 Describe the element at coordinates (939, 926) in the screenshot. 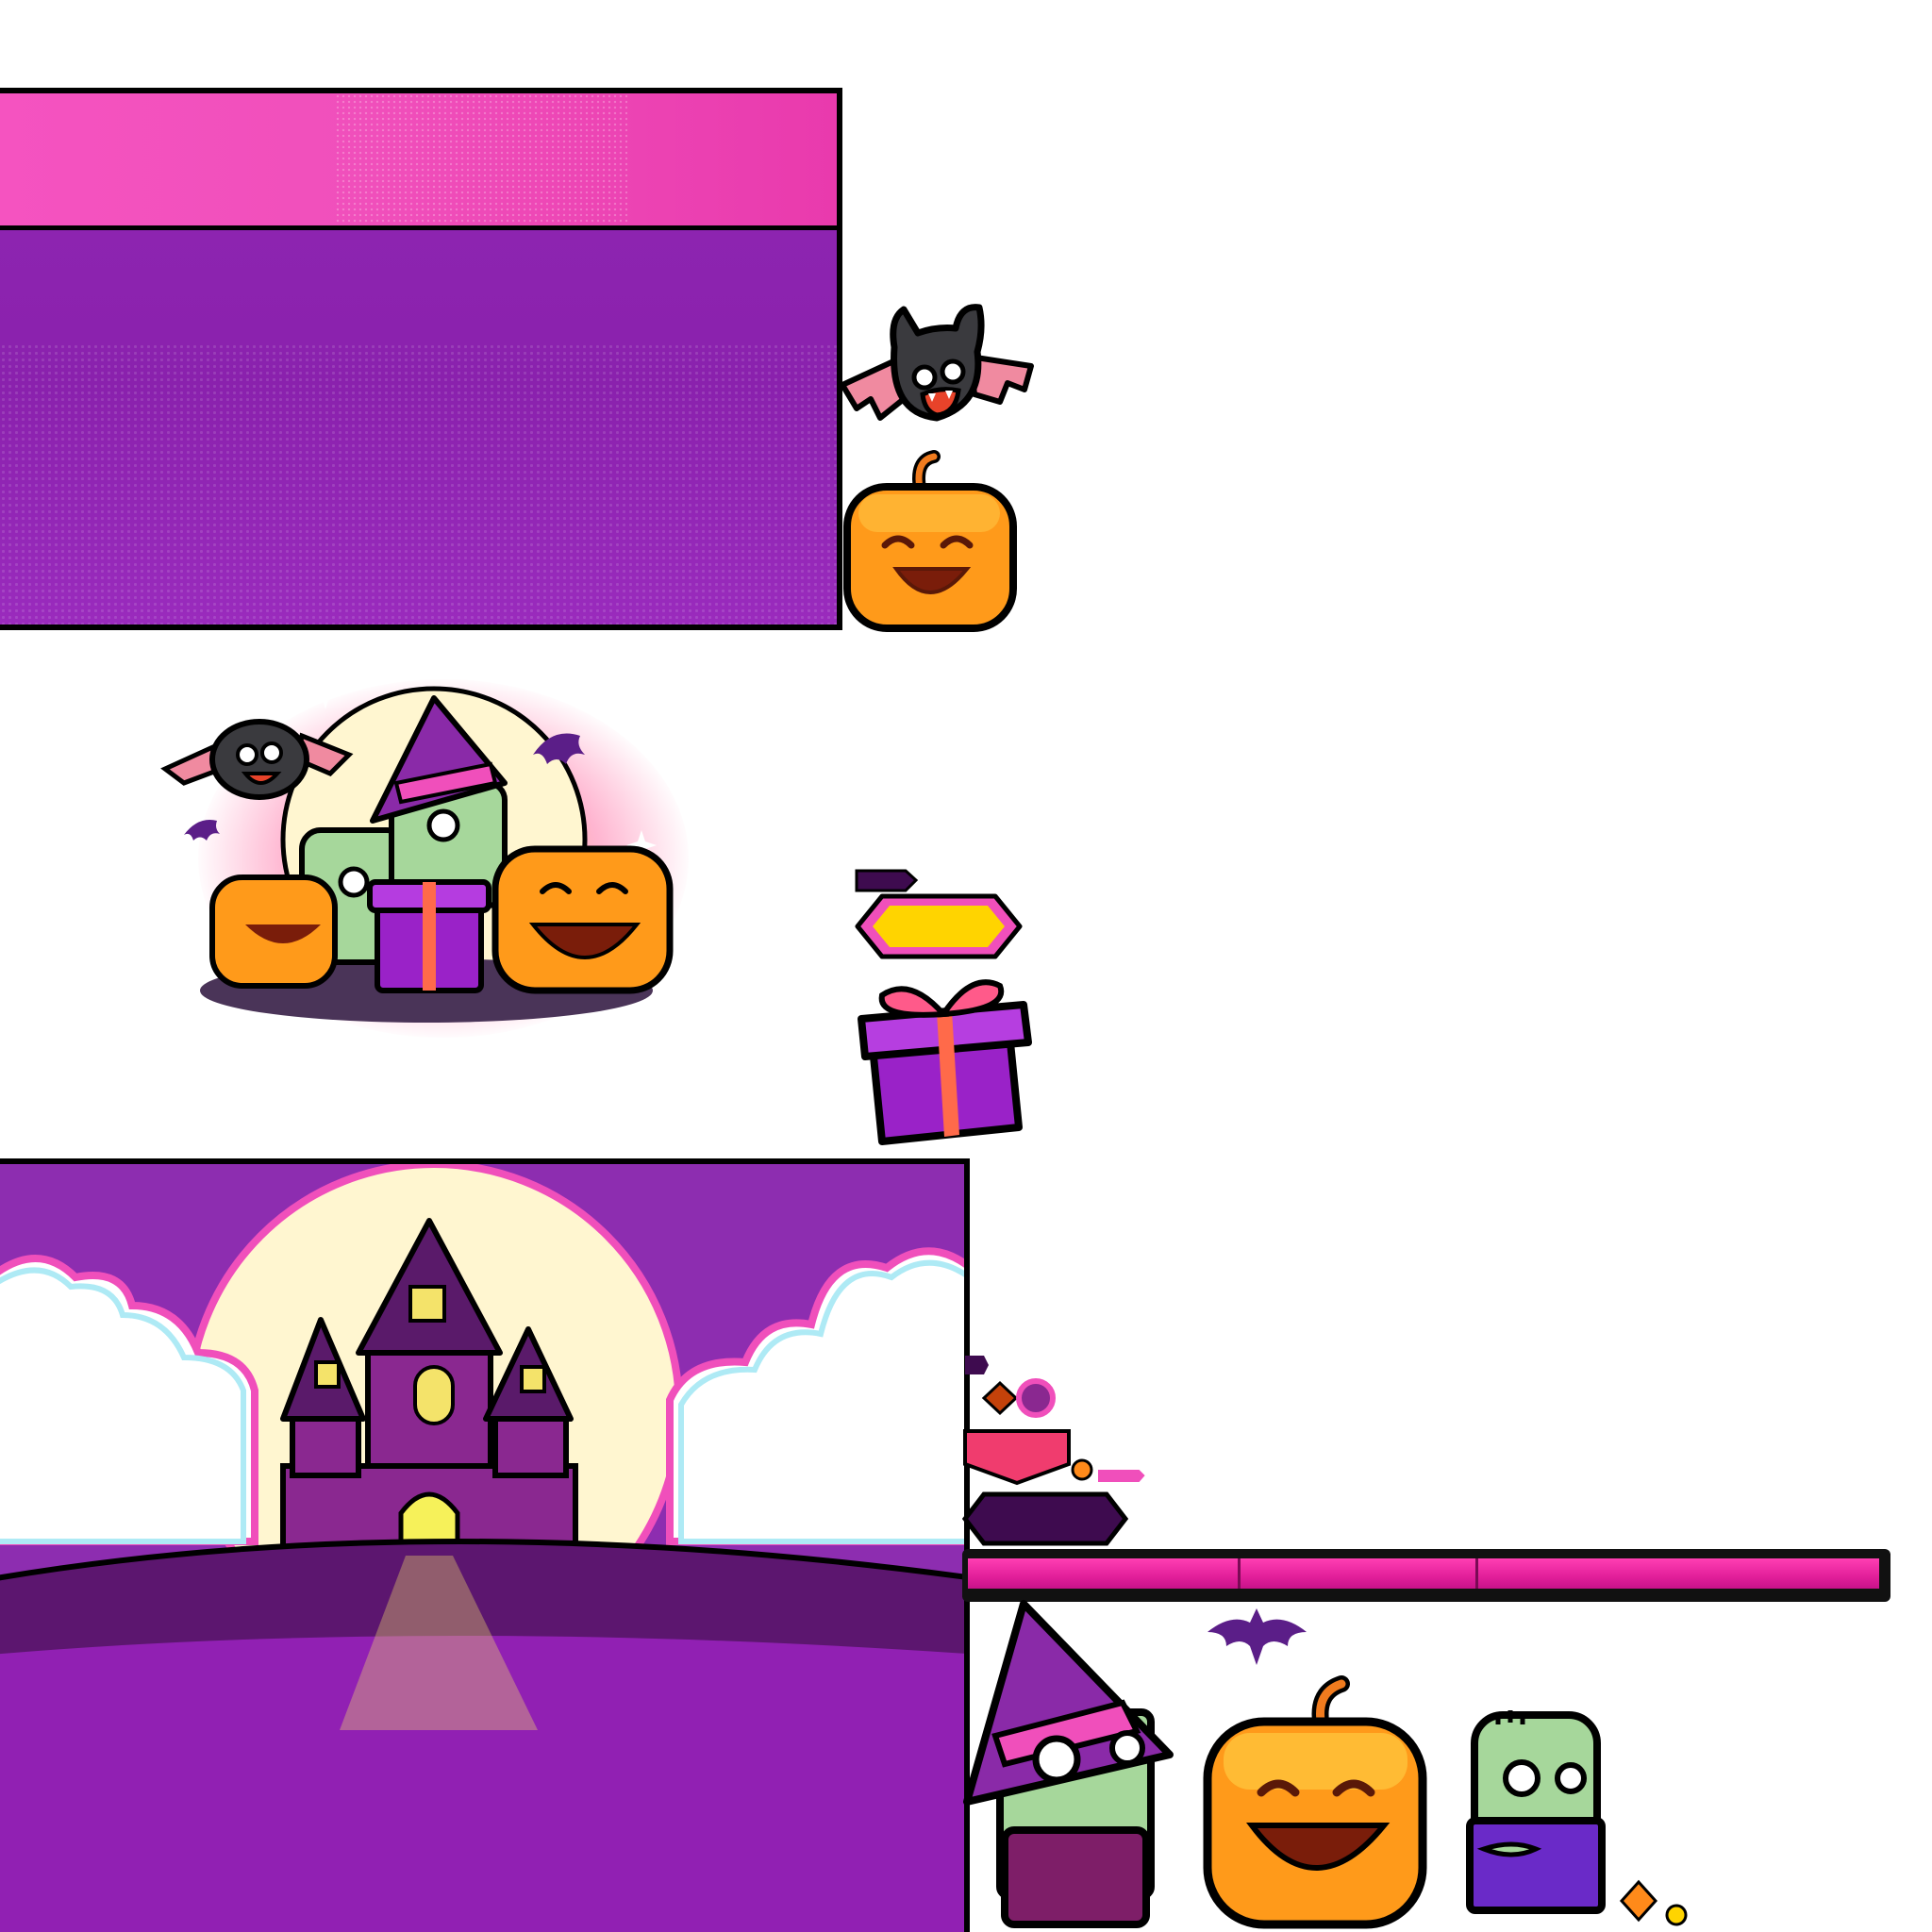

I see `hex-label` at that location.